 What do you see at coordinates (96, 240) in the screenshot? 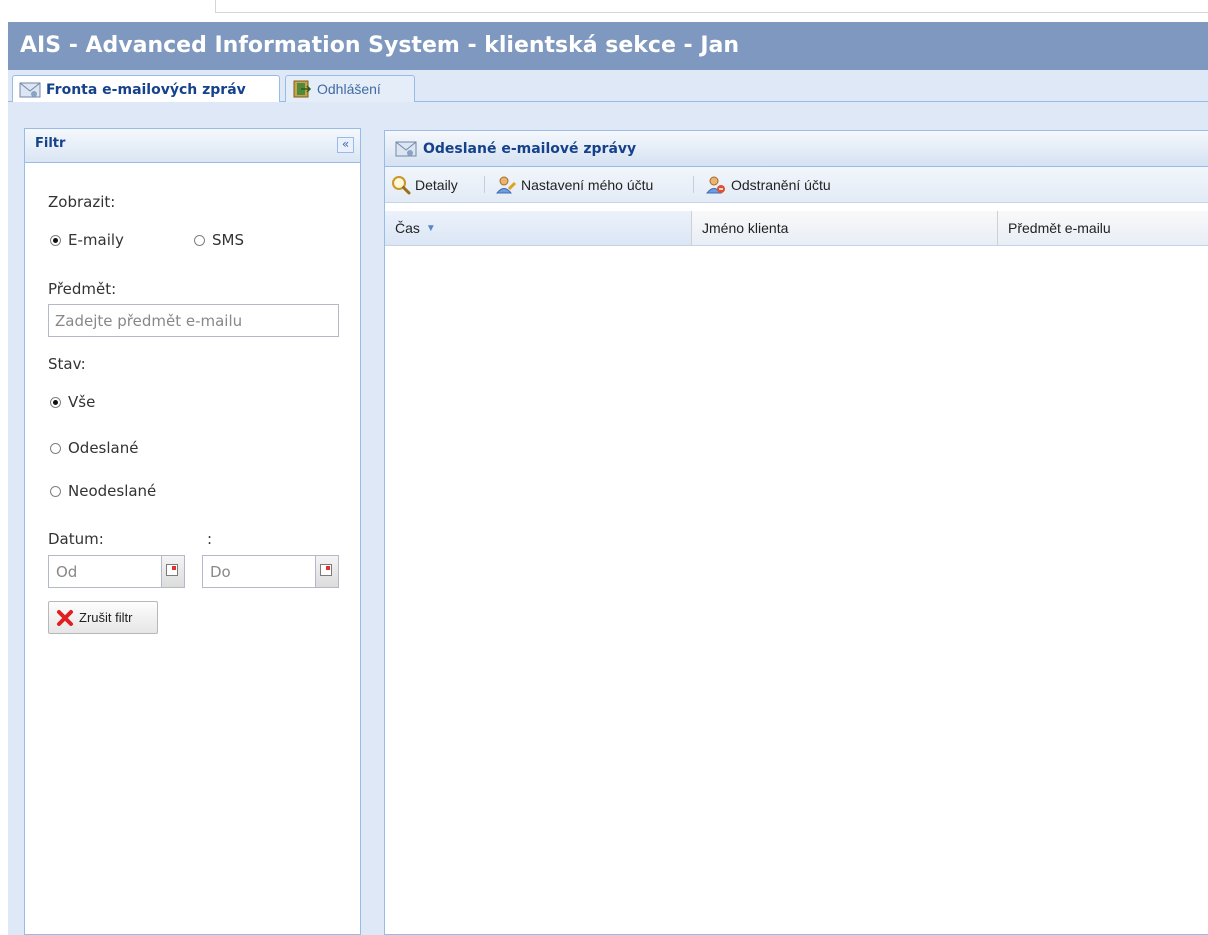
I see `radio-label: E-maily` at bounding box center [96, 240].